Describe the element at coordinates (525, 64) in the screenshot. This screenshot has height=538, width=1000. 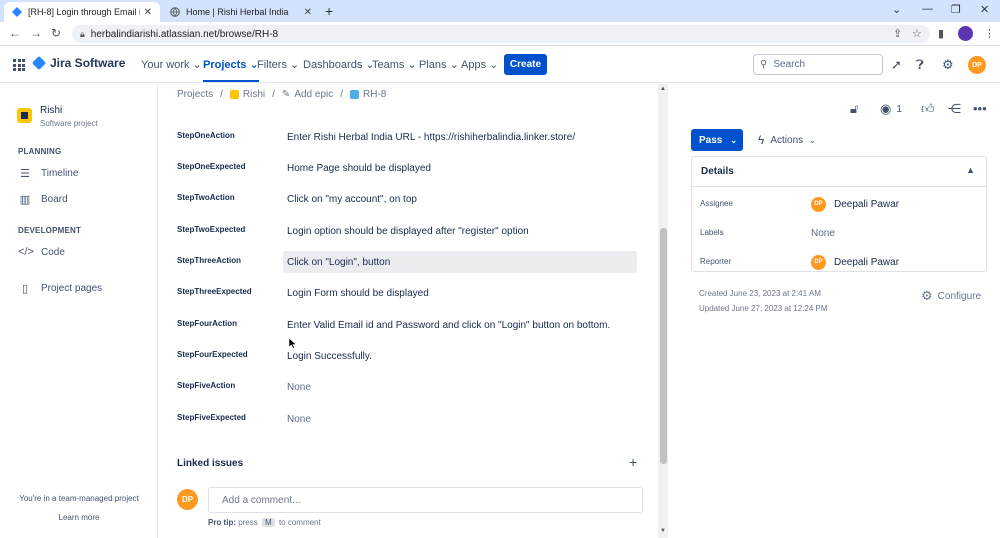
I see `create-button: Create` at that location.